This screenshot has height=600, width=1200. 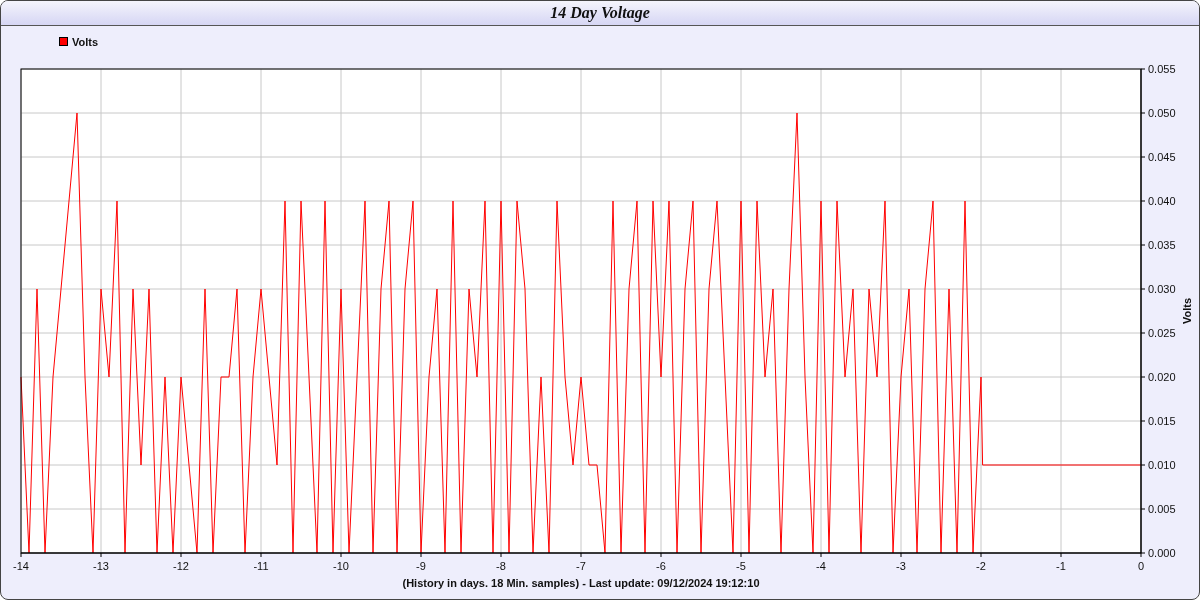 What do you see at coordinates (21, 566) in the screenshot?
I see `x-tick-label: -14` at bounding box center [21, 566].